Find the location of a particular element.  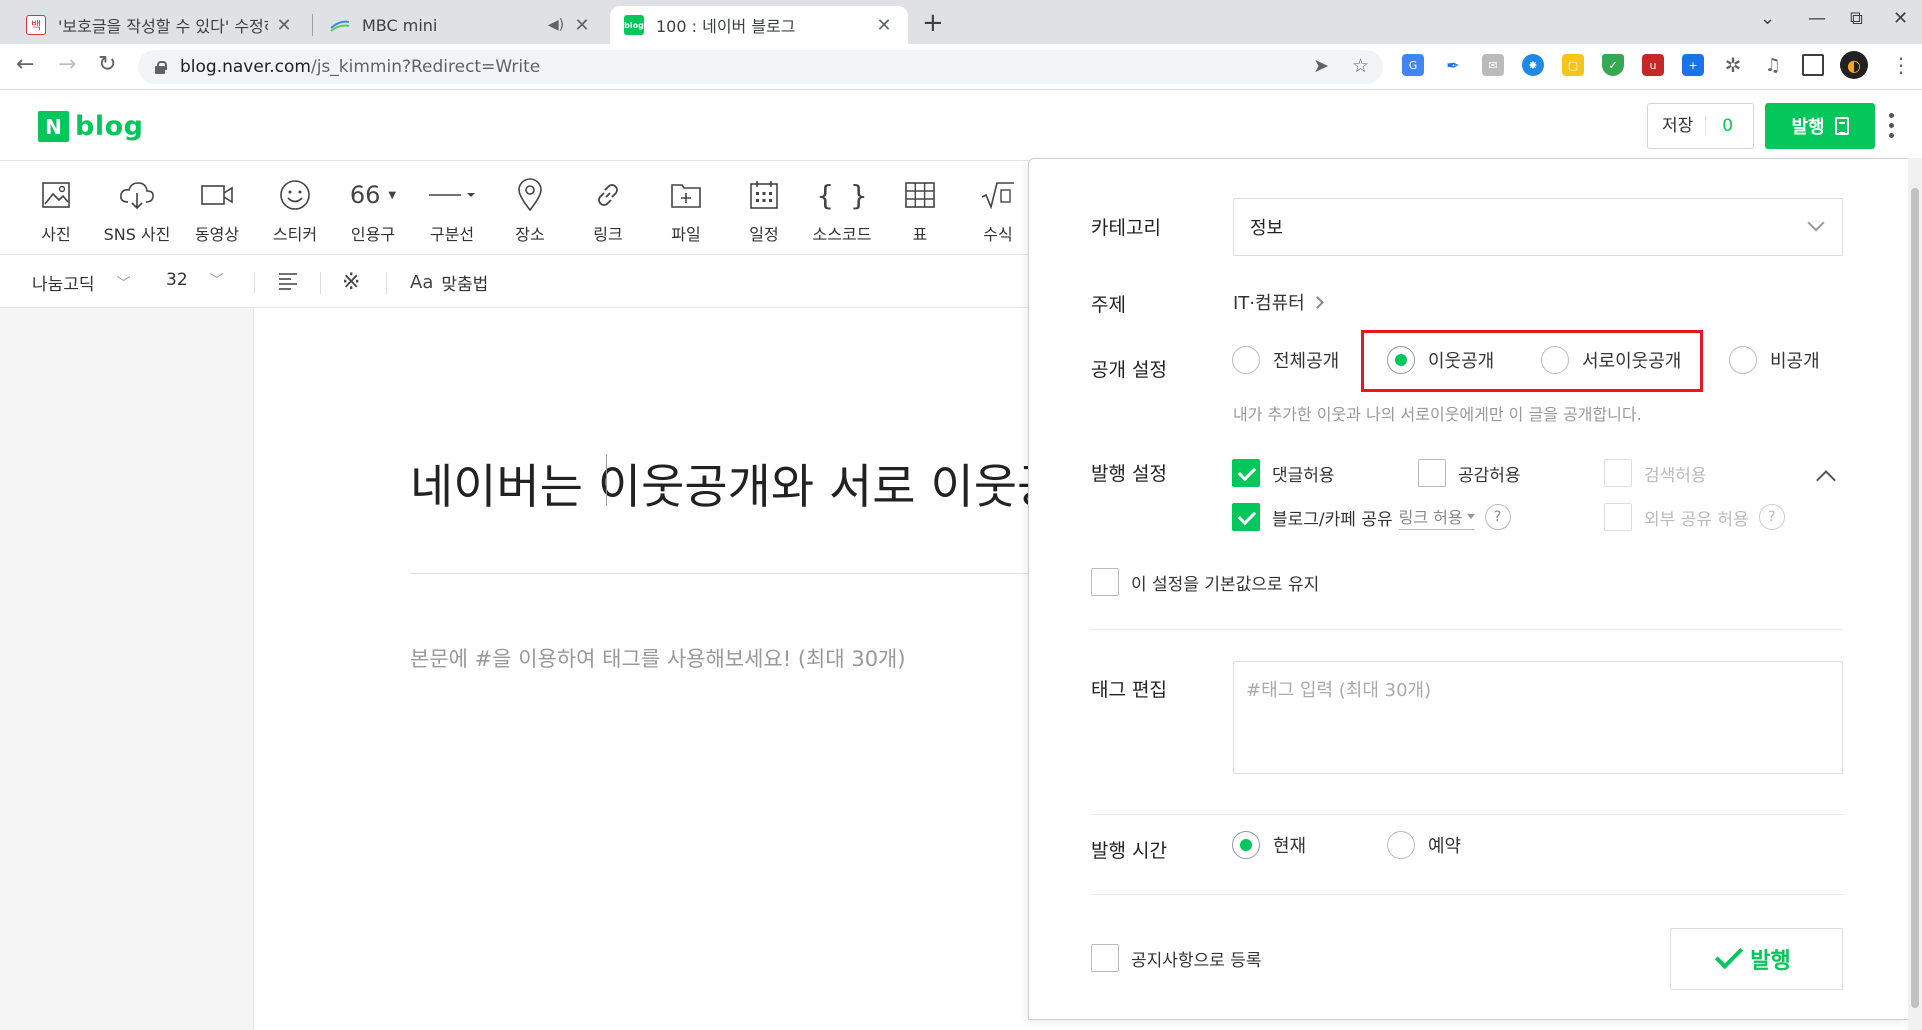

tag-input: #태그 입력 (최대 30개) is located at coordinates (1538, 717).